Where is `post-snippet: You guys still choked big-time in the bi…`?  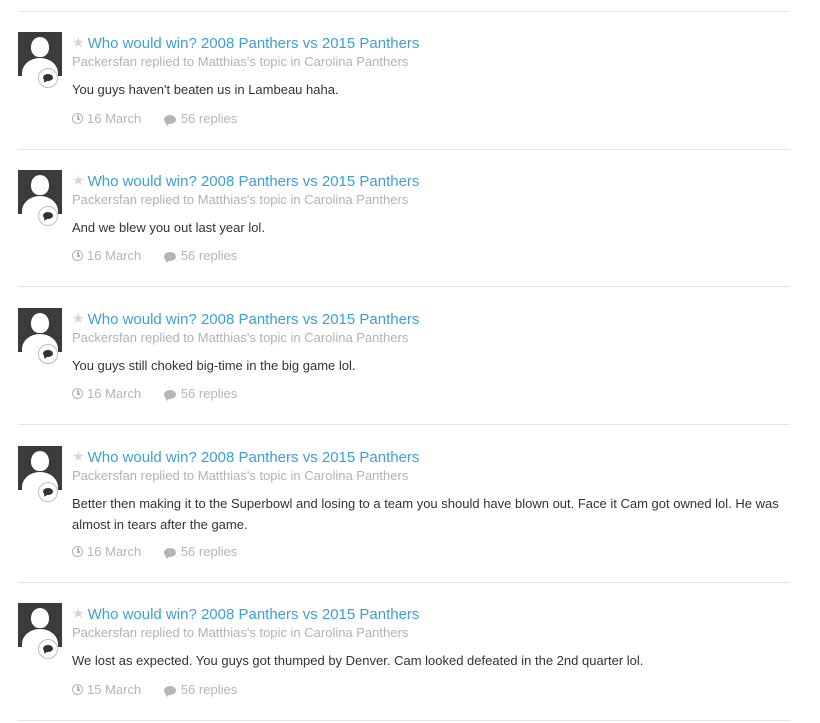
post-snippet: You guys still choked big-time in the bi… is located at coordinates (214, 365).